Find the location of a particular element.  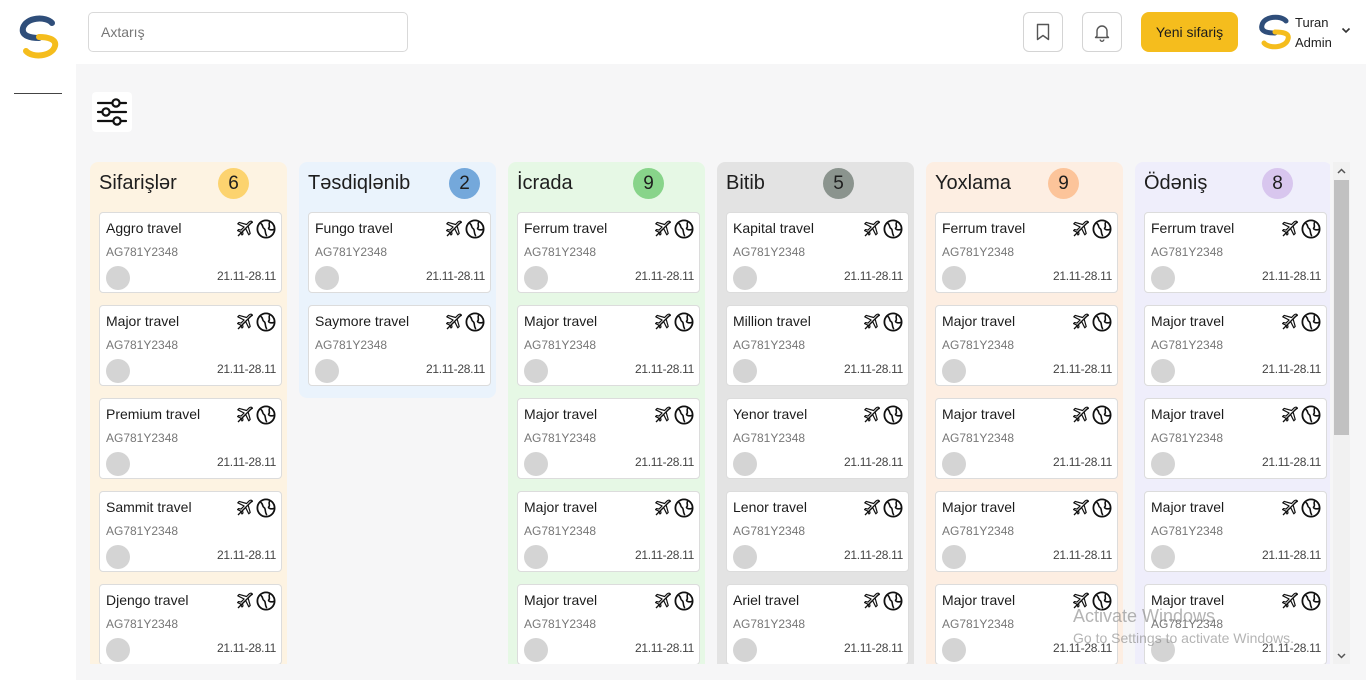

bookmark-button is located at coordinates (1043, 32).